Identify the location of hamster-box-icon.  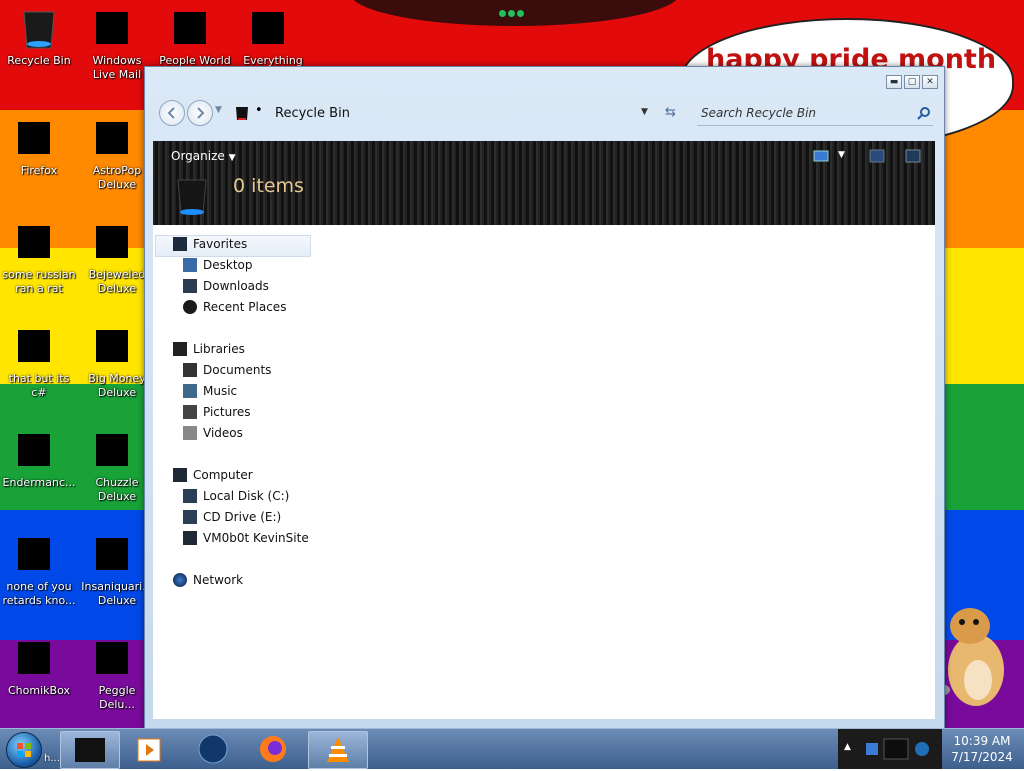
(39, 659).